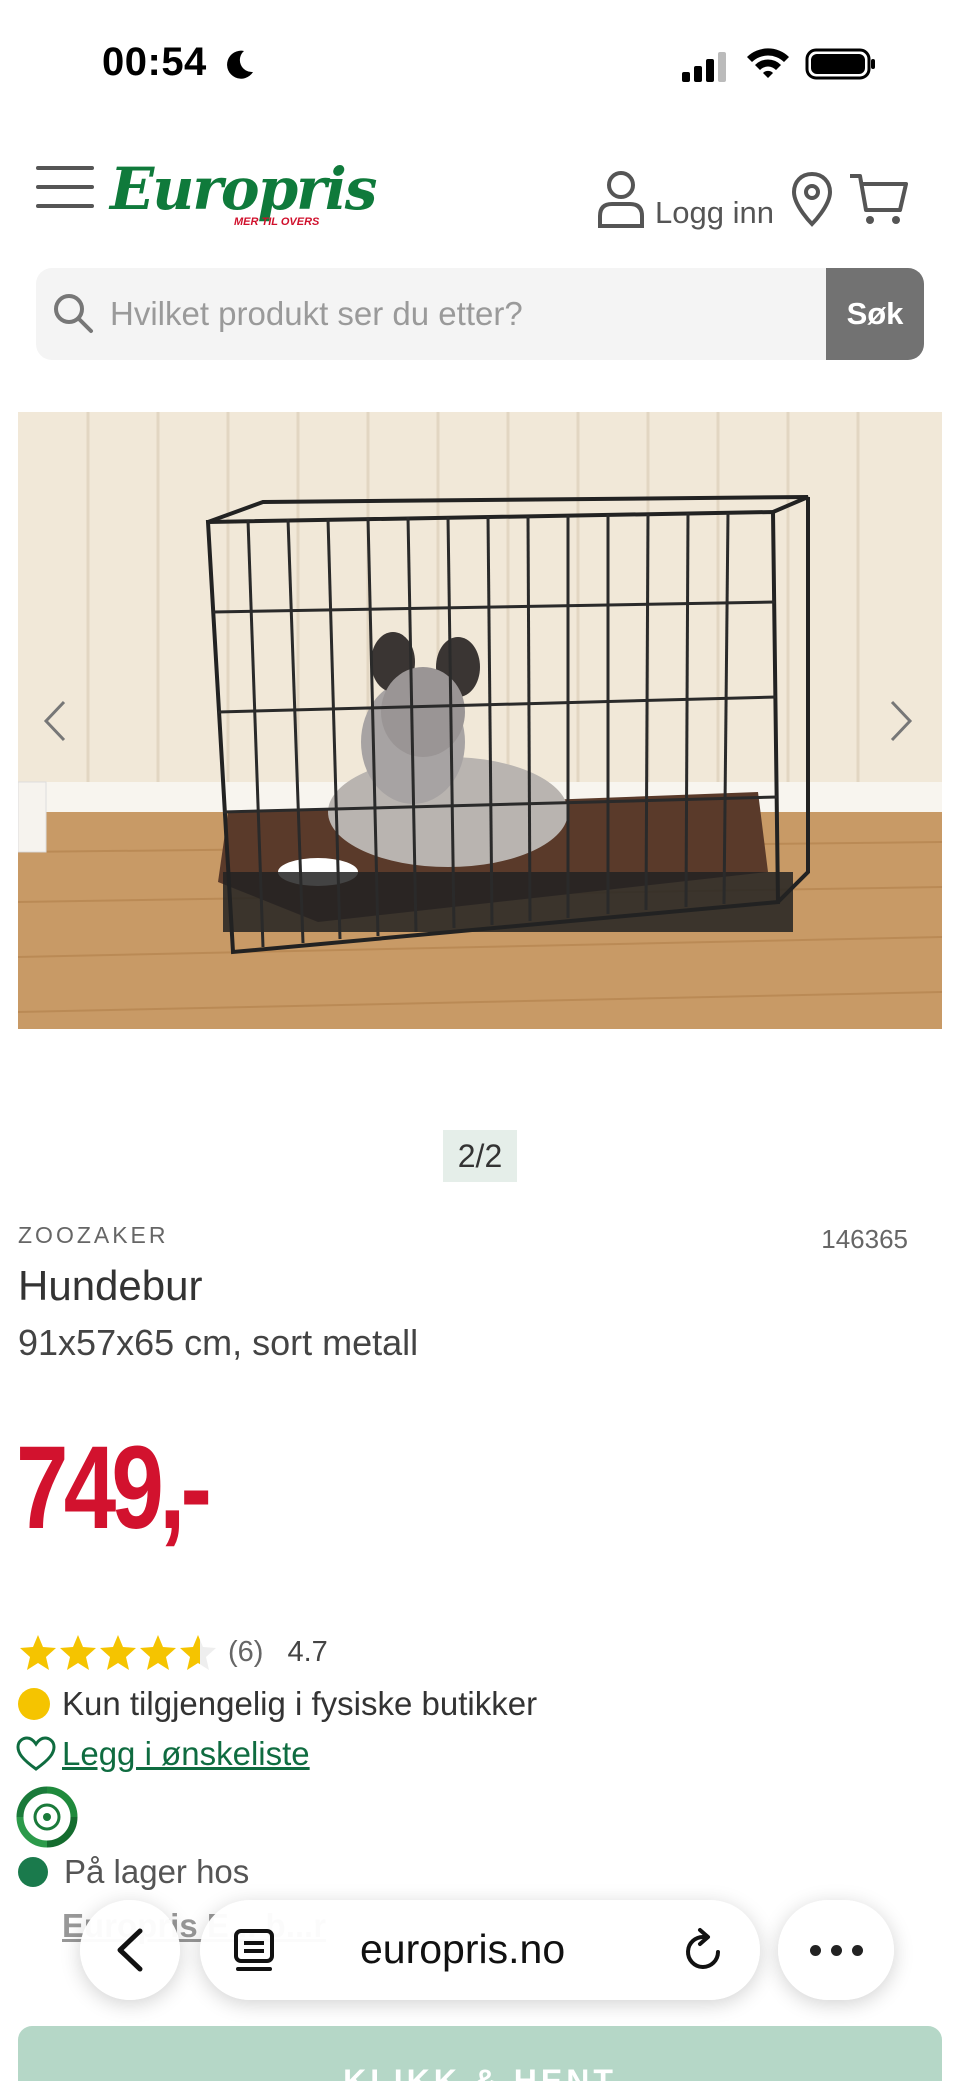 The image size is (960, 2081). I want to click on rating-stars, so click(118, 1652).